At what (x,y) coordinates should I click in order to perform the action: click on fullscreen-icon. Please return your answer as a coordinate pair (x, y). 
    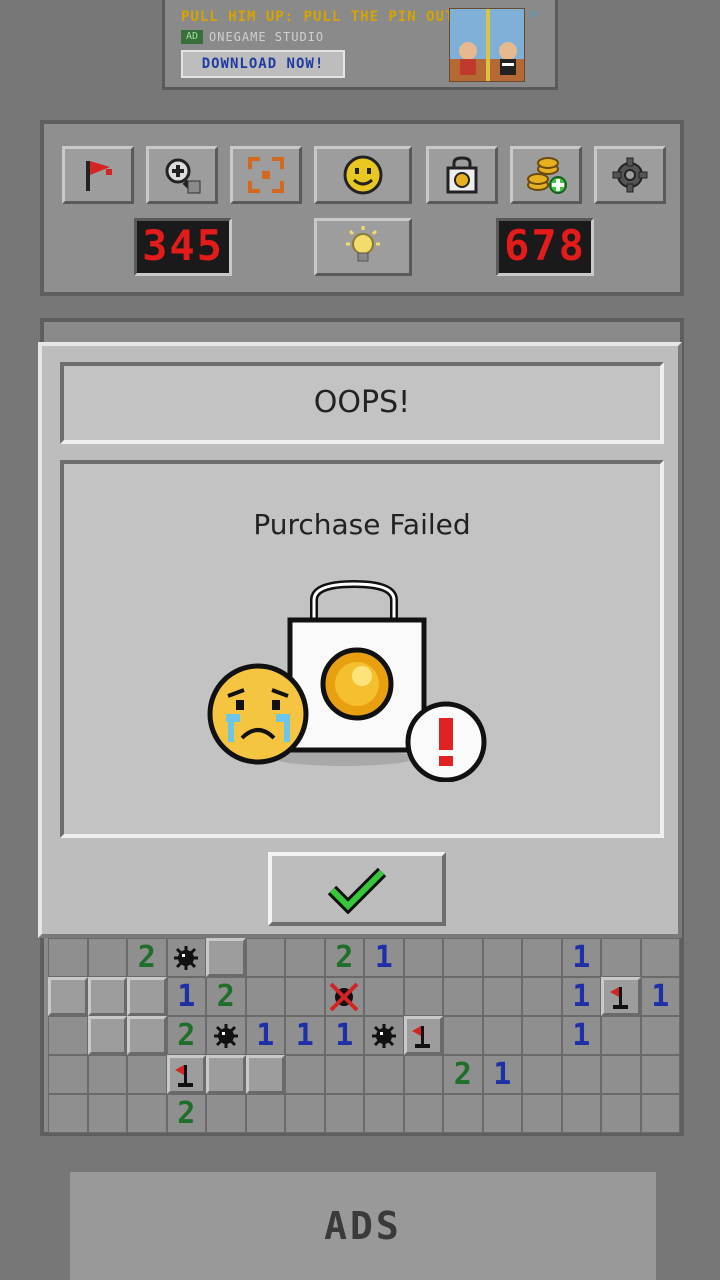
    Looking at the image, I should click on (266, 175).